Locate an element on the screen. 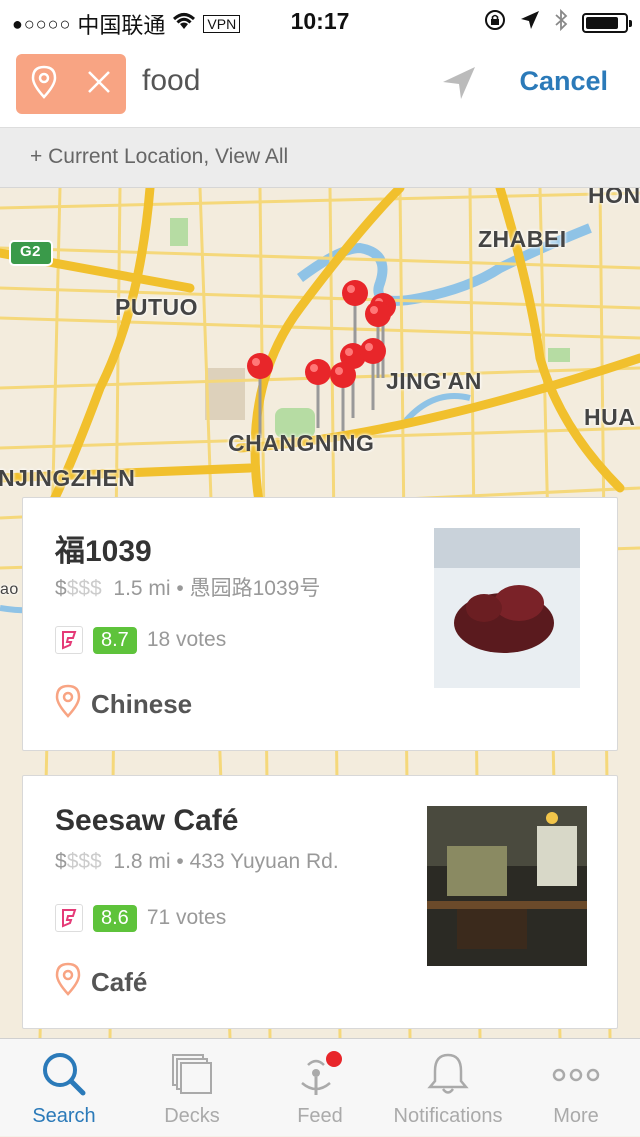 The height and width of the screenshot is (1137, 640). map-label-zhabei: ZHABEI is located at coordinates (522, 239).